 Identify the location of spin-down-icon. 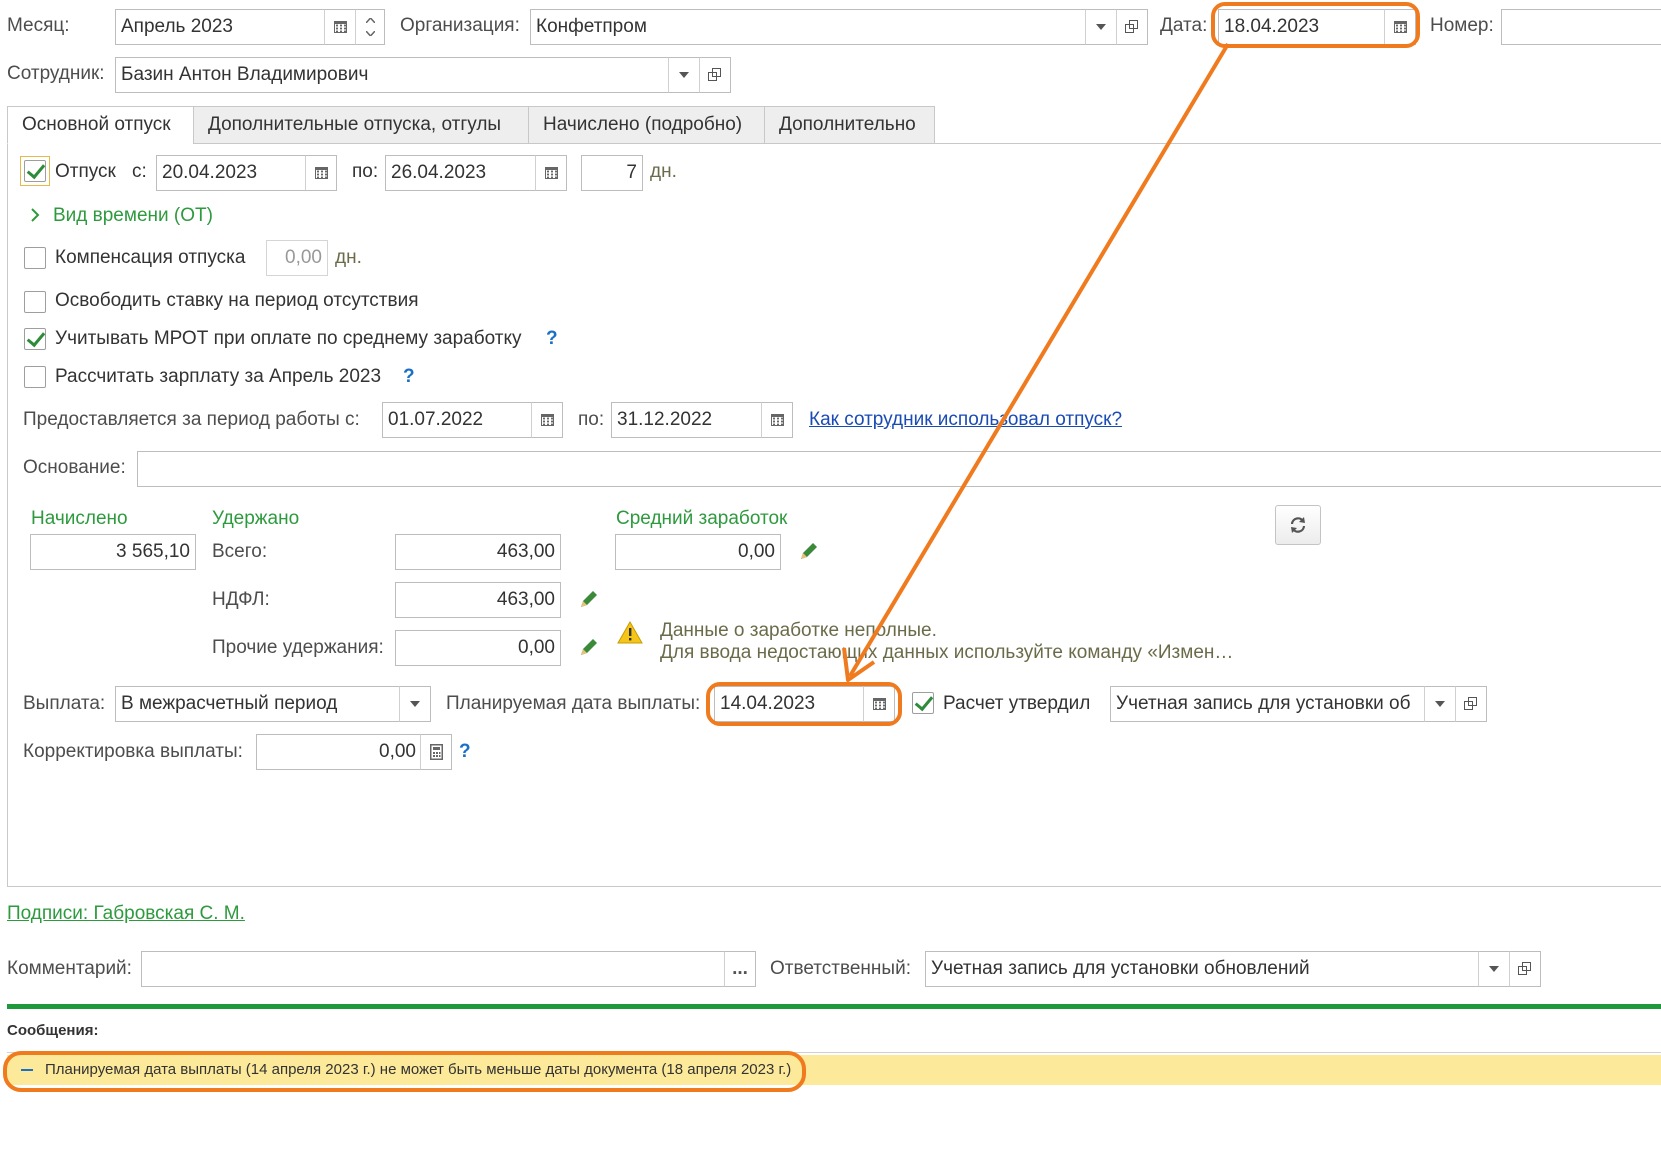
(370, 33).